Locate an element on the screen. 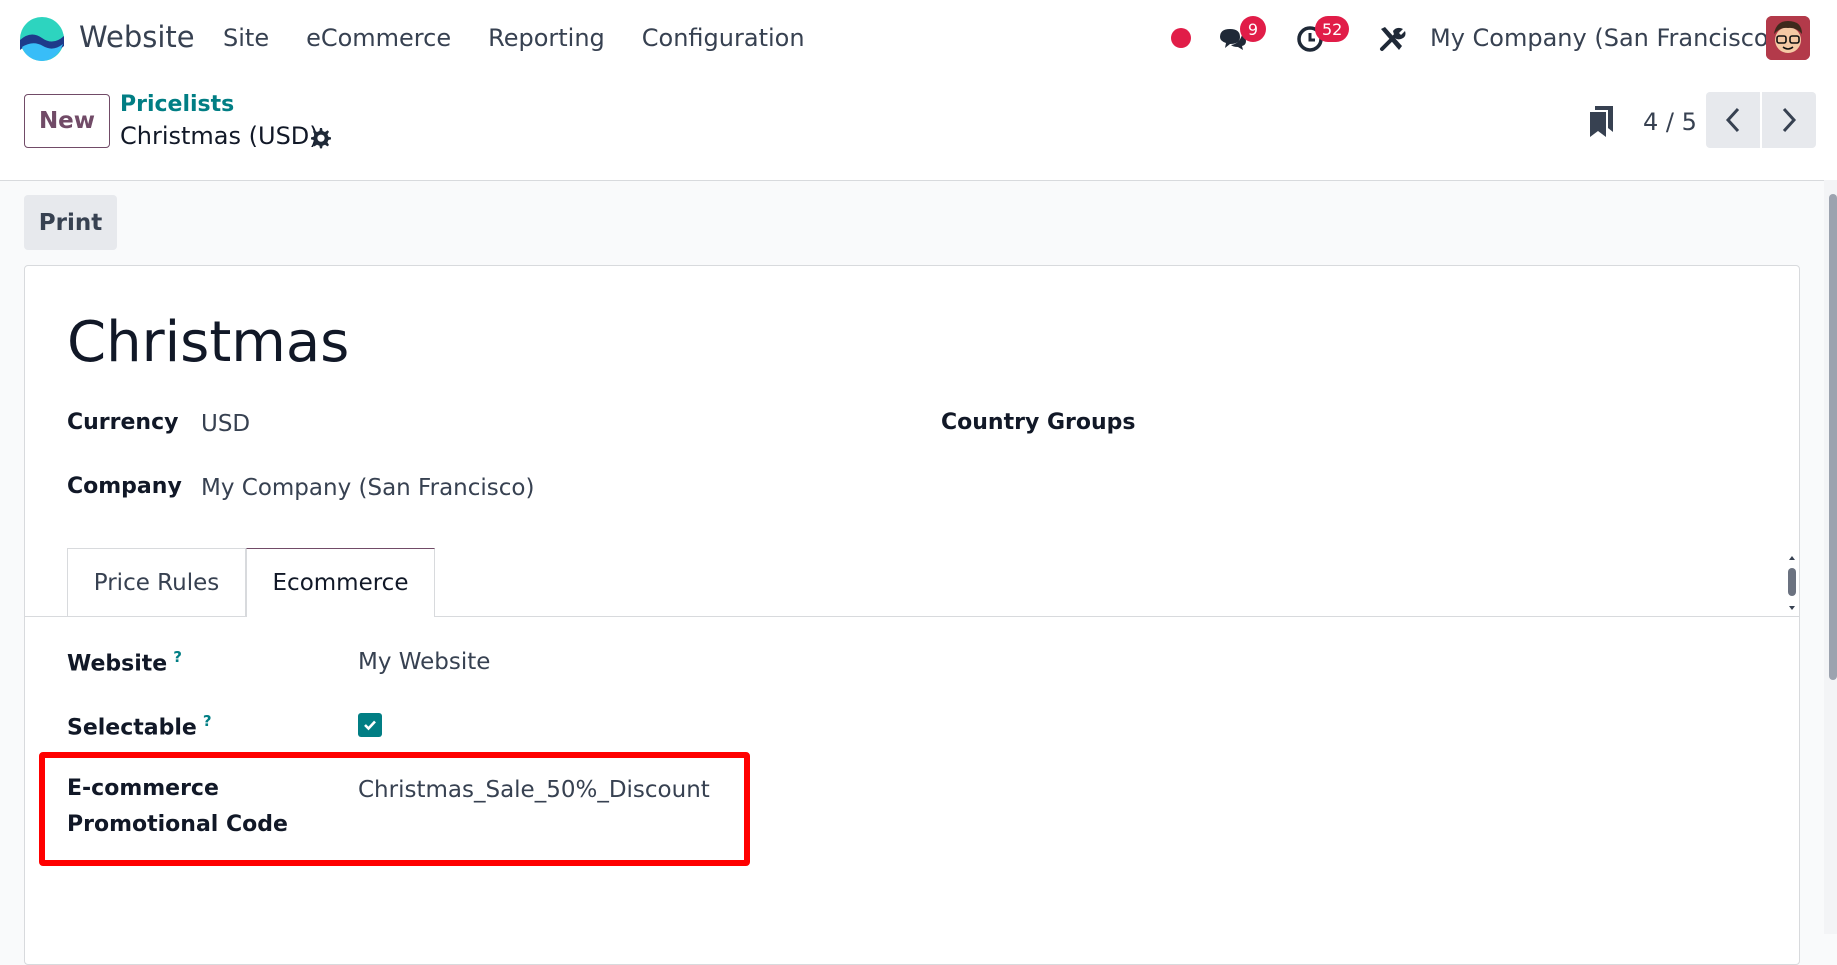 Image resolution: width=1837 pixels, height=965 pixels. chevron-right-icon is located at coordinates (1789, 120).